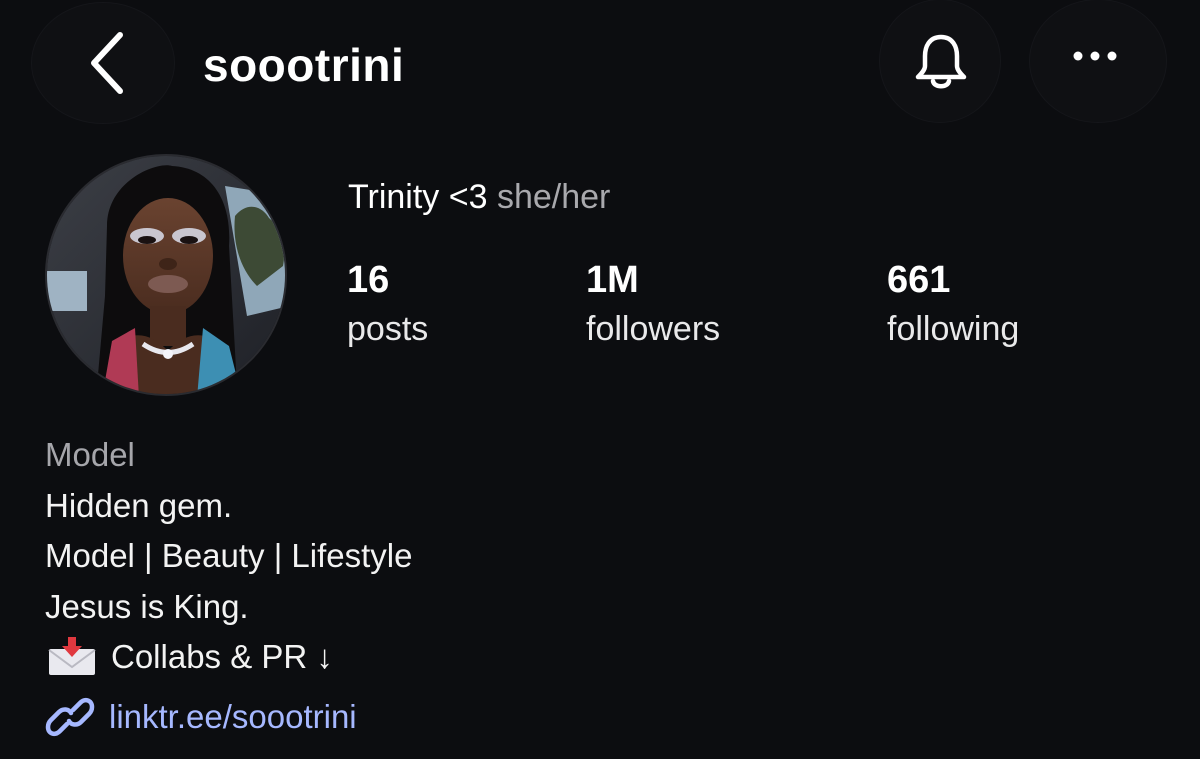  I want to click on notifications-button, so click(940, 61).